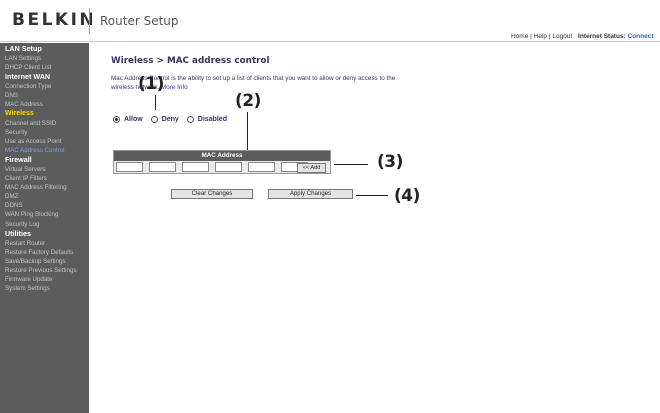  What do you see at coordinates (139, 21) in the screenshot?
I see `app-title: Router Setup` at bounding box center [139, 21].